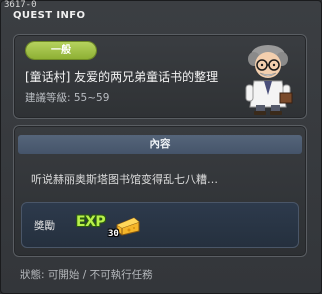  Describe the element at coordinates (160, 225) in the screenshot. I see `reward-box: 獎勵 EXP 30` at that location.